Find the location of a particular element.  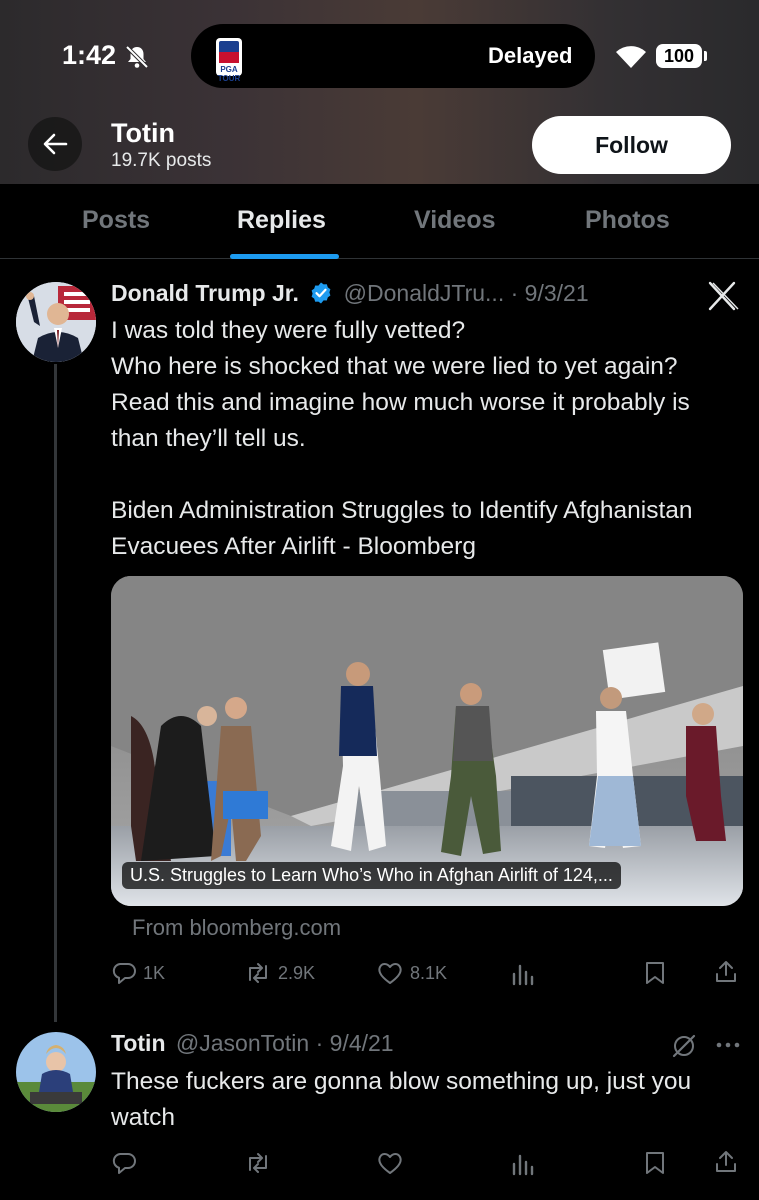

verified-badge-icon is located at coordinates (321, 293).